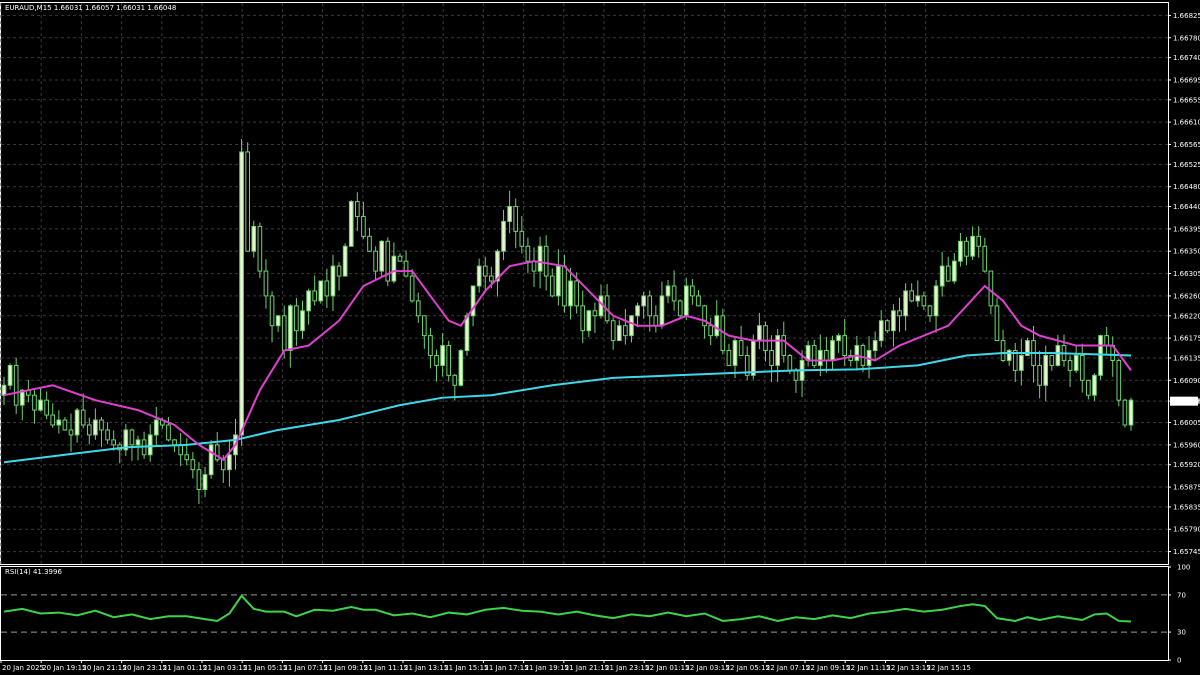 This screenshot has height=675, width=1200. I want to click on time-axis-label: 22 Jan 05:15, so click(748, 668).